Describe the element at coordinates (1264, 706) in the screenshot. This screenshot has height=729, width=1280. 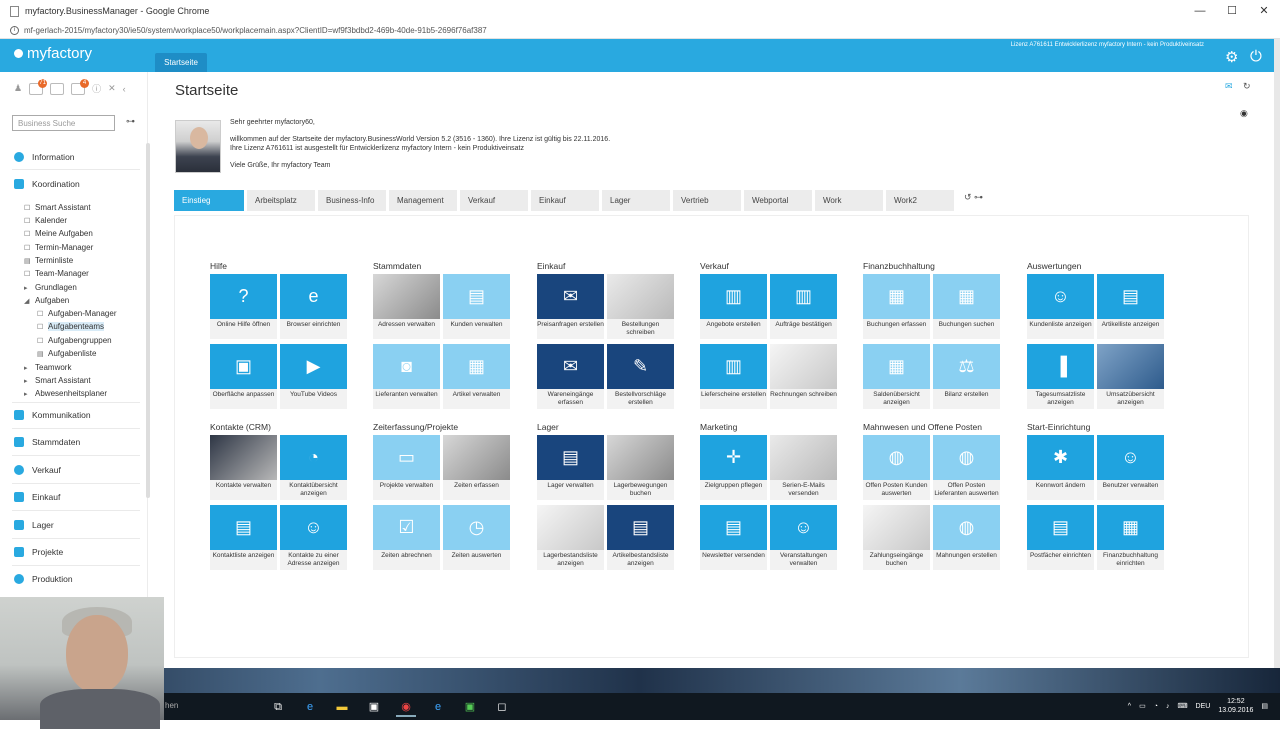
I see `notifications-icon: ▤` at that location.